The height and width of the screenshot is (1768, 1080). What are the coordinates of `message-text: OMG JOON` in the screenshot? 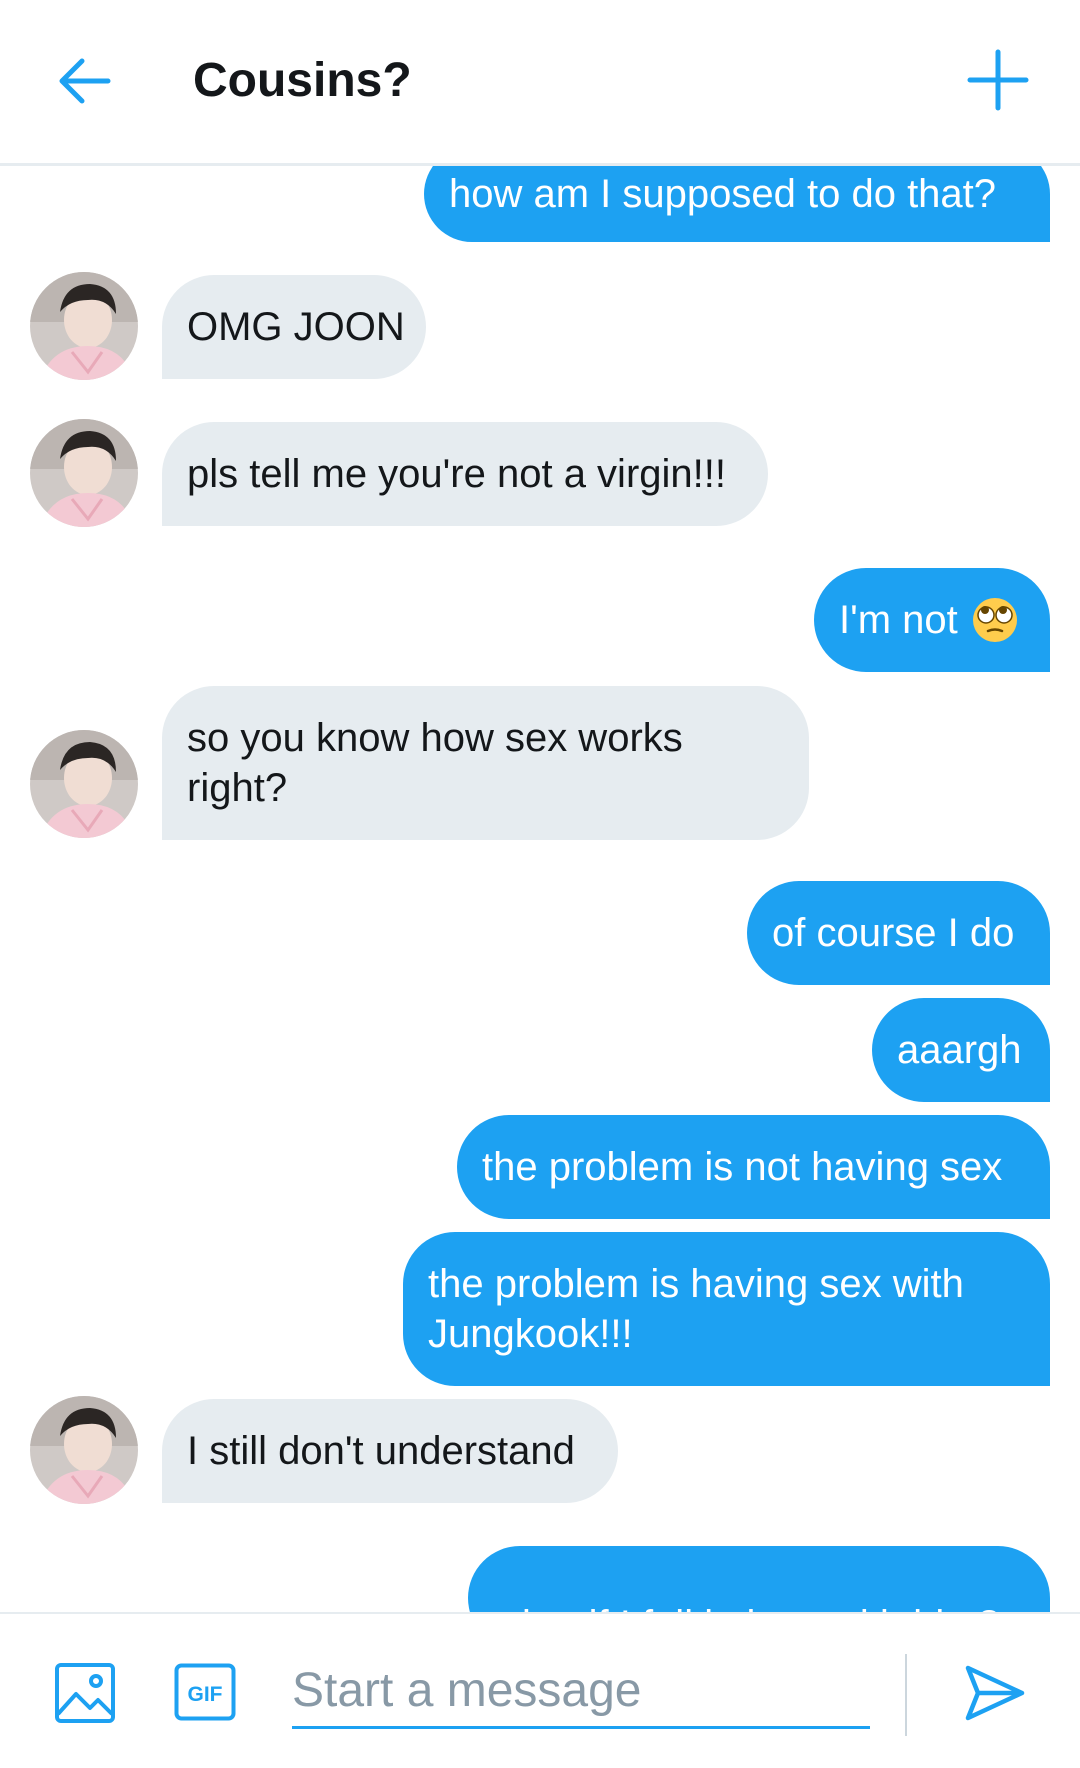 It's located at (296, 327).